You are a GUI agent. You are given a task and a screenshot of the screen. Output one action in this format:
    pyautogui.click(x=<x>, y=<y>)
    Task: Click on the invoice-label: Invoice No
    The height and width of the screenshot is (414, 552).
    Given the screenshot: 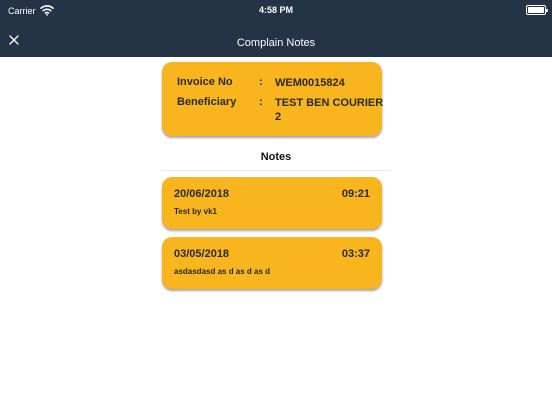 What is the action you would take?
    pyautogui.click(x=205, y=82)
    